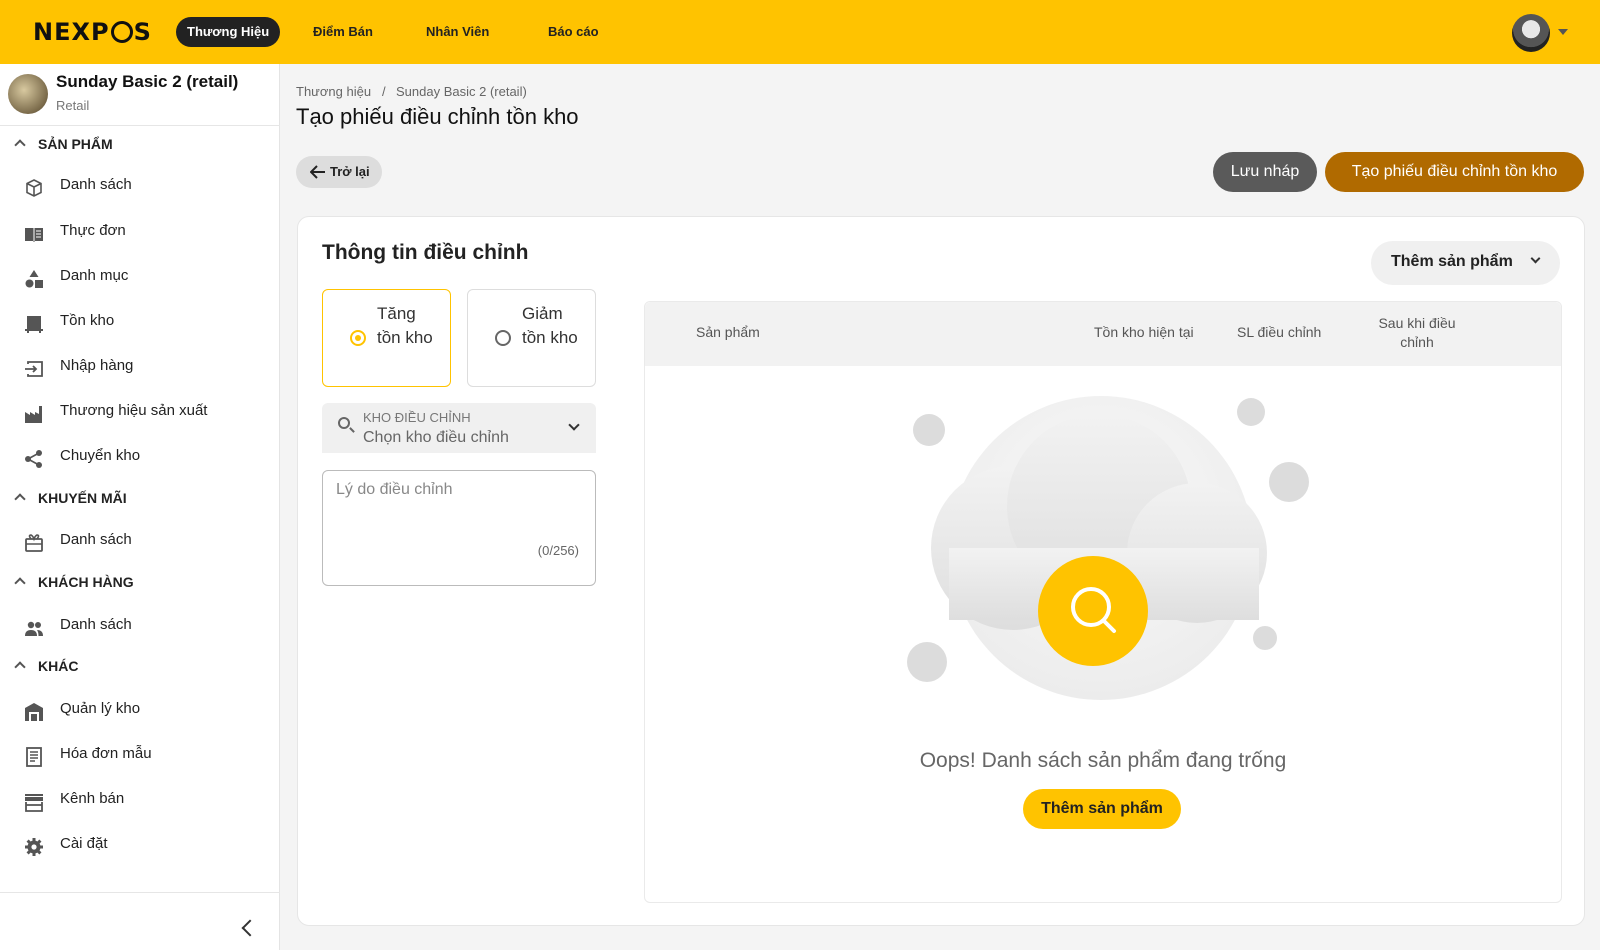  I want to click on column-sl-dieu-chinh: SL điều chỉnh, so click(1279, 332).